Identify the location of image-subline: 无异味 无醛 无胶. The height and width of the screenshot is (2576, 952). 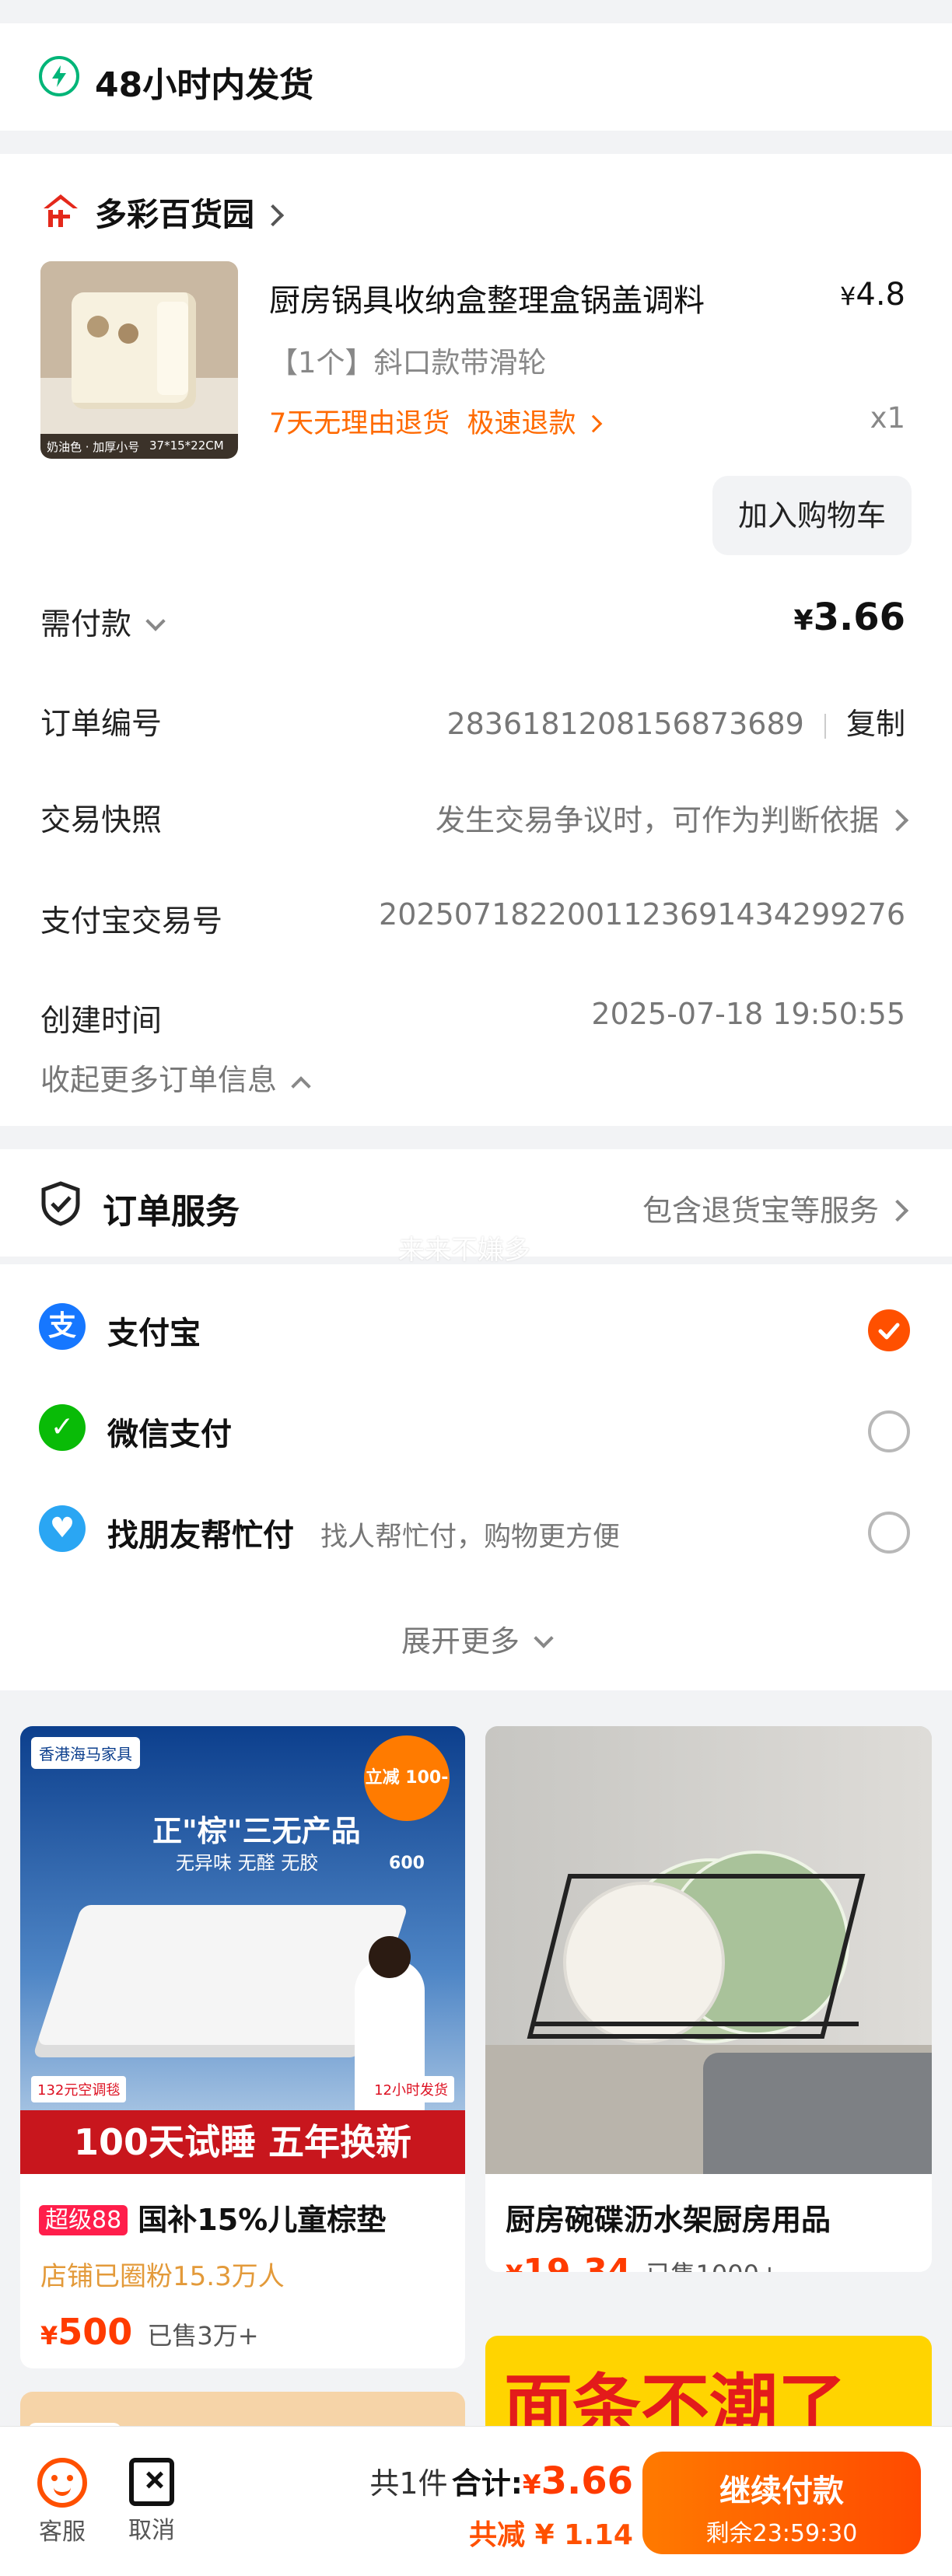
(247, 1863).